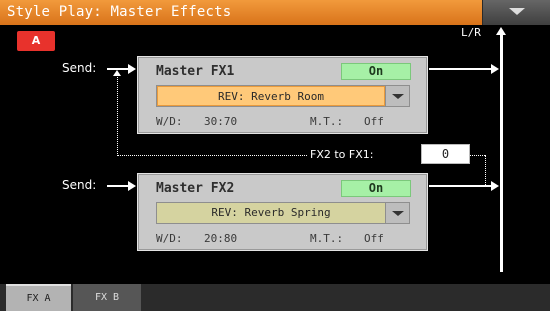  I want to click on fx2-send-label: Send:, so click(79, 185).